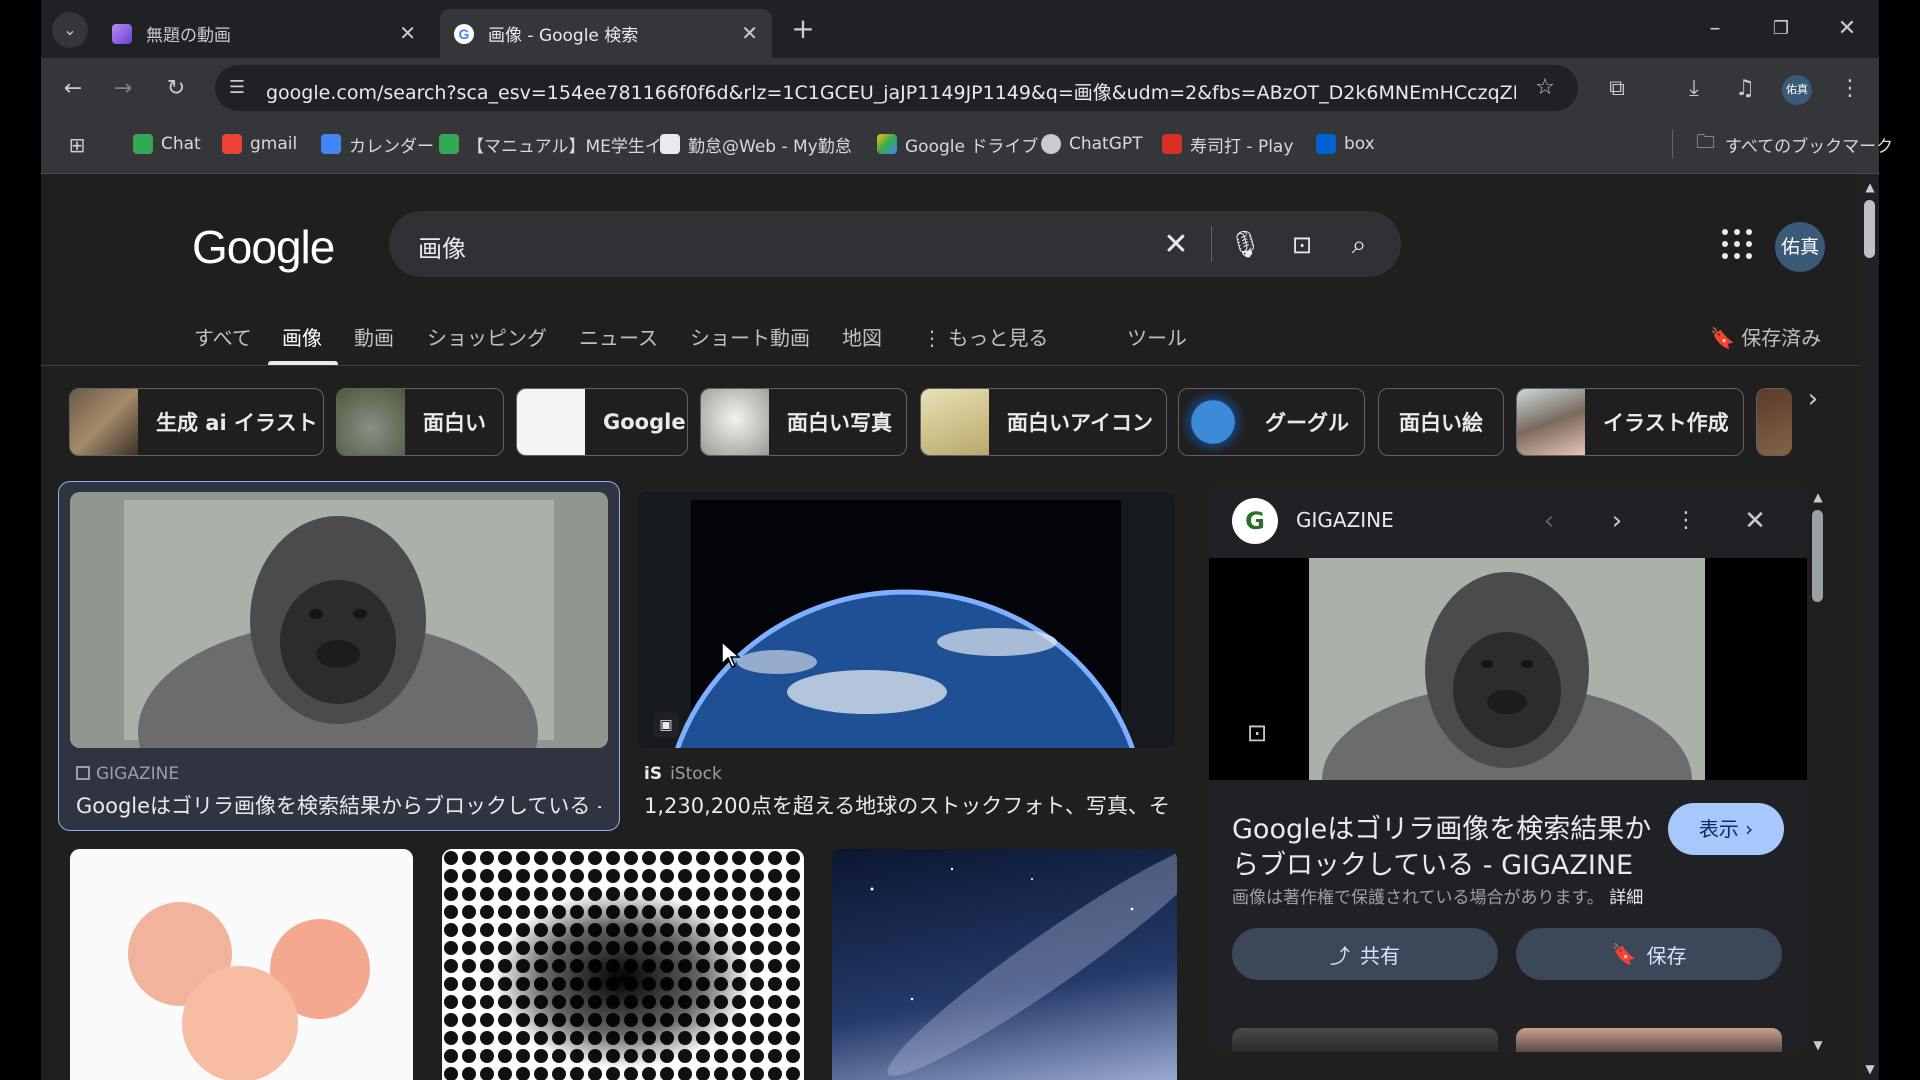 The image size is (1920, 1080). I want to click on microphone-icon: 🎙, so click(1245, 245).